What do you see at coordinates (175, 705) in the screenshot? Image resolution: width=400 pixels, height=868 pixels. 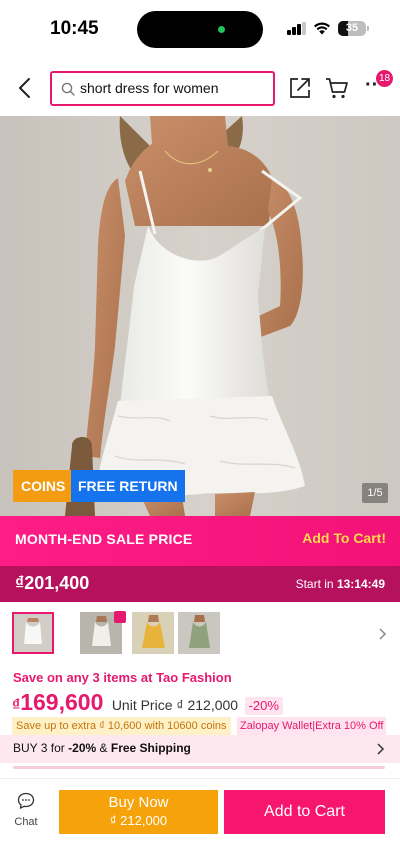 I see `unit-price: Unit Price ₫ 212,000` at bounding box center [175, 705].